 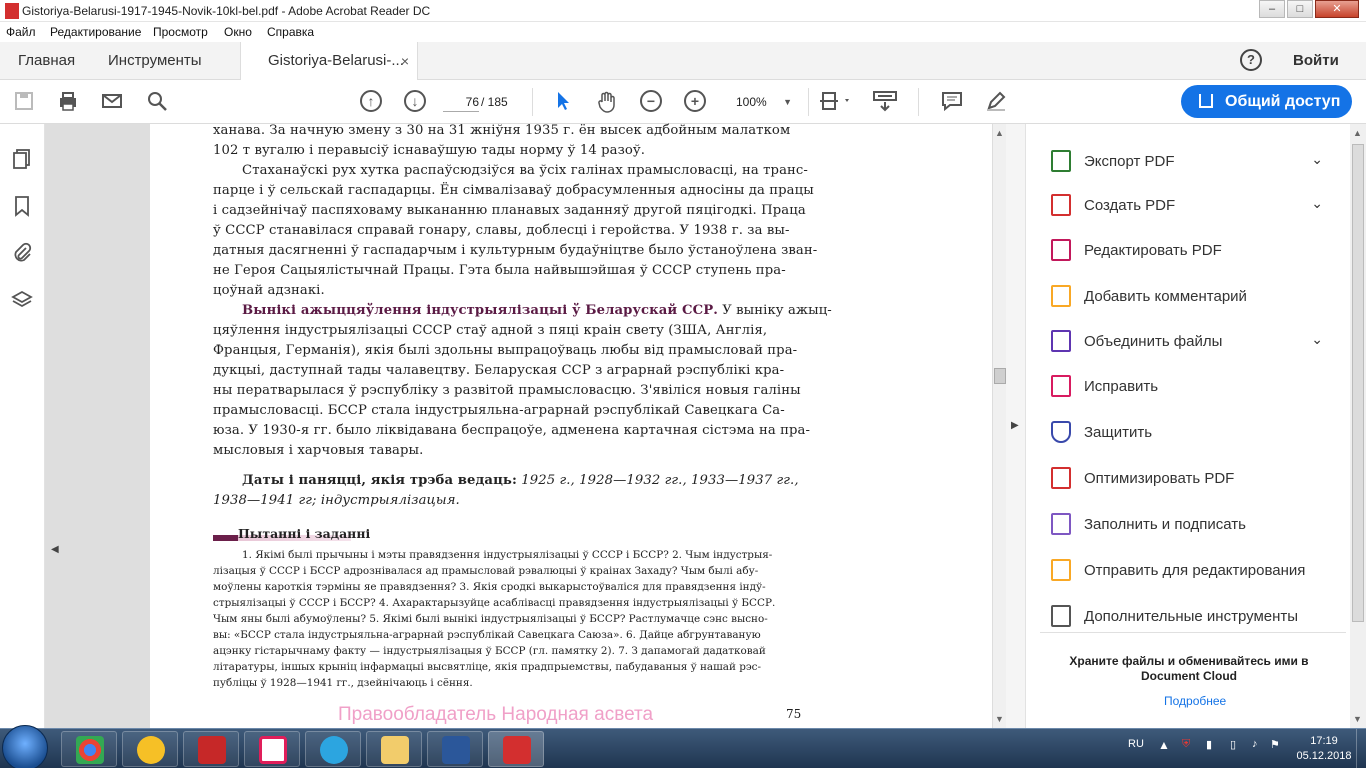 What do you see at coordinates (1266, 101) in the screenshot?
I see `share-button: Общий доступ` at bounding box center [1266, 101].